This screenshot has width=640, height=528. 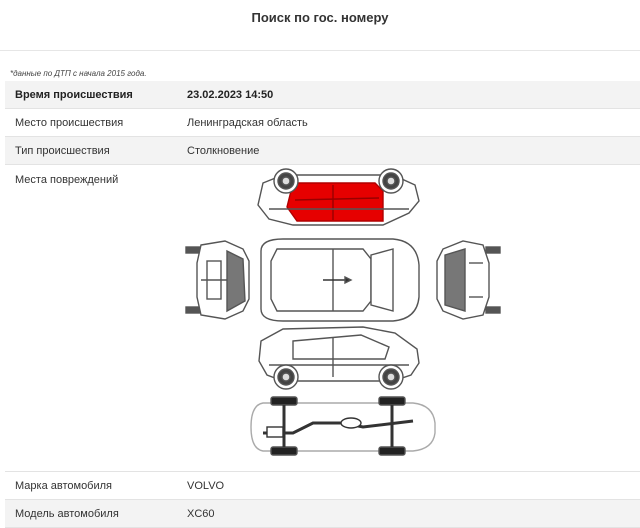 What do you see at coordinates (343, 426) in the screenshot?
I see `car-underbody-view` at bounding box center [343, 426].